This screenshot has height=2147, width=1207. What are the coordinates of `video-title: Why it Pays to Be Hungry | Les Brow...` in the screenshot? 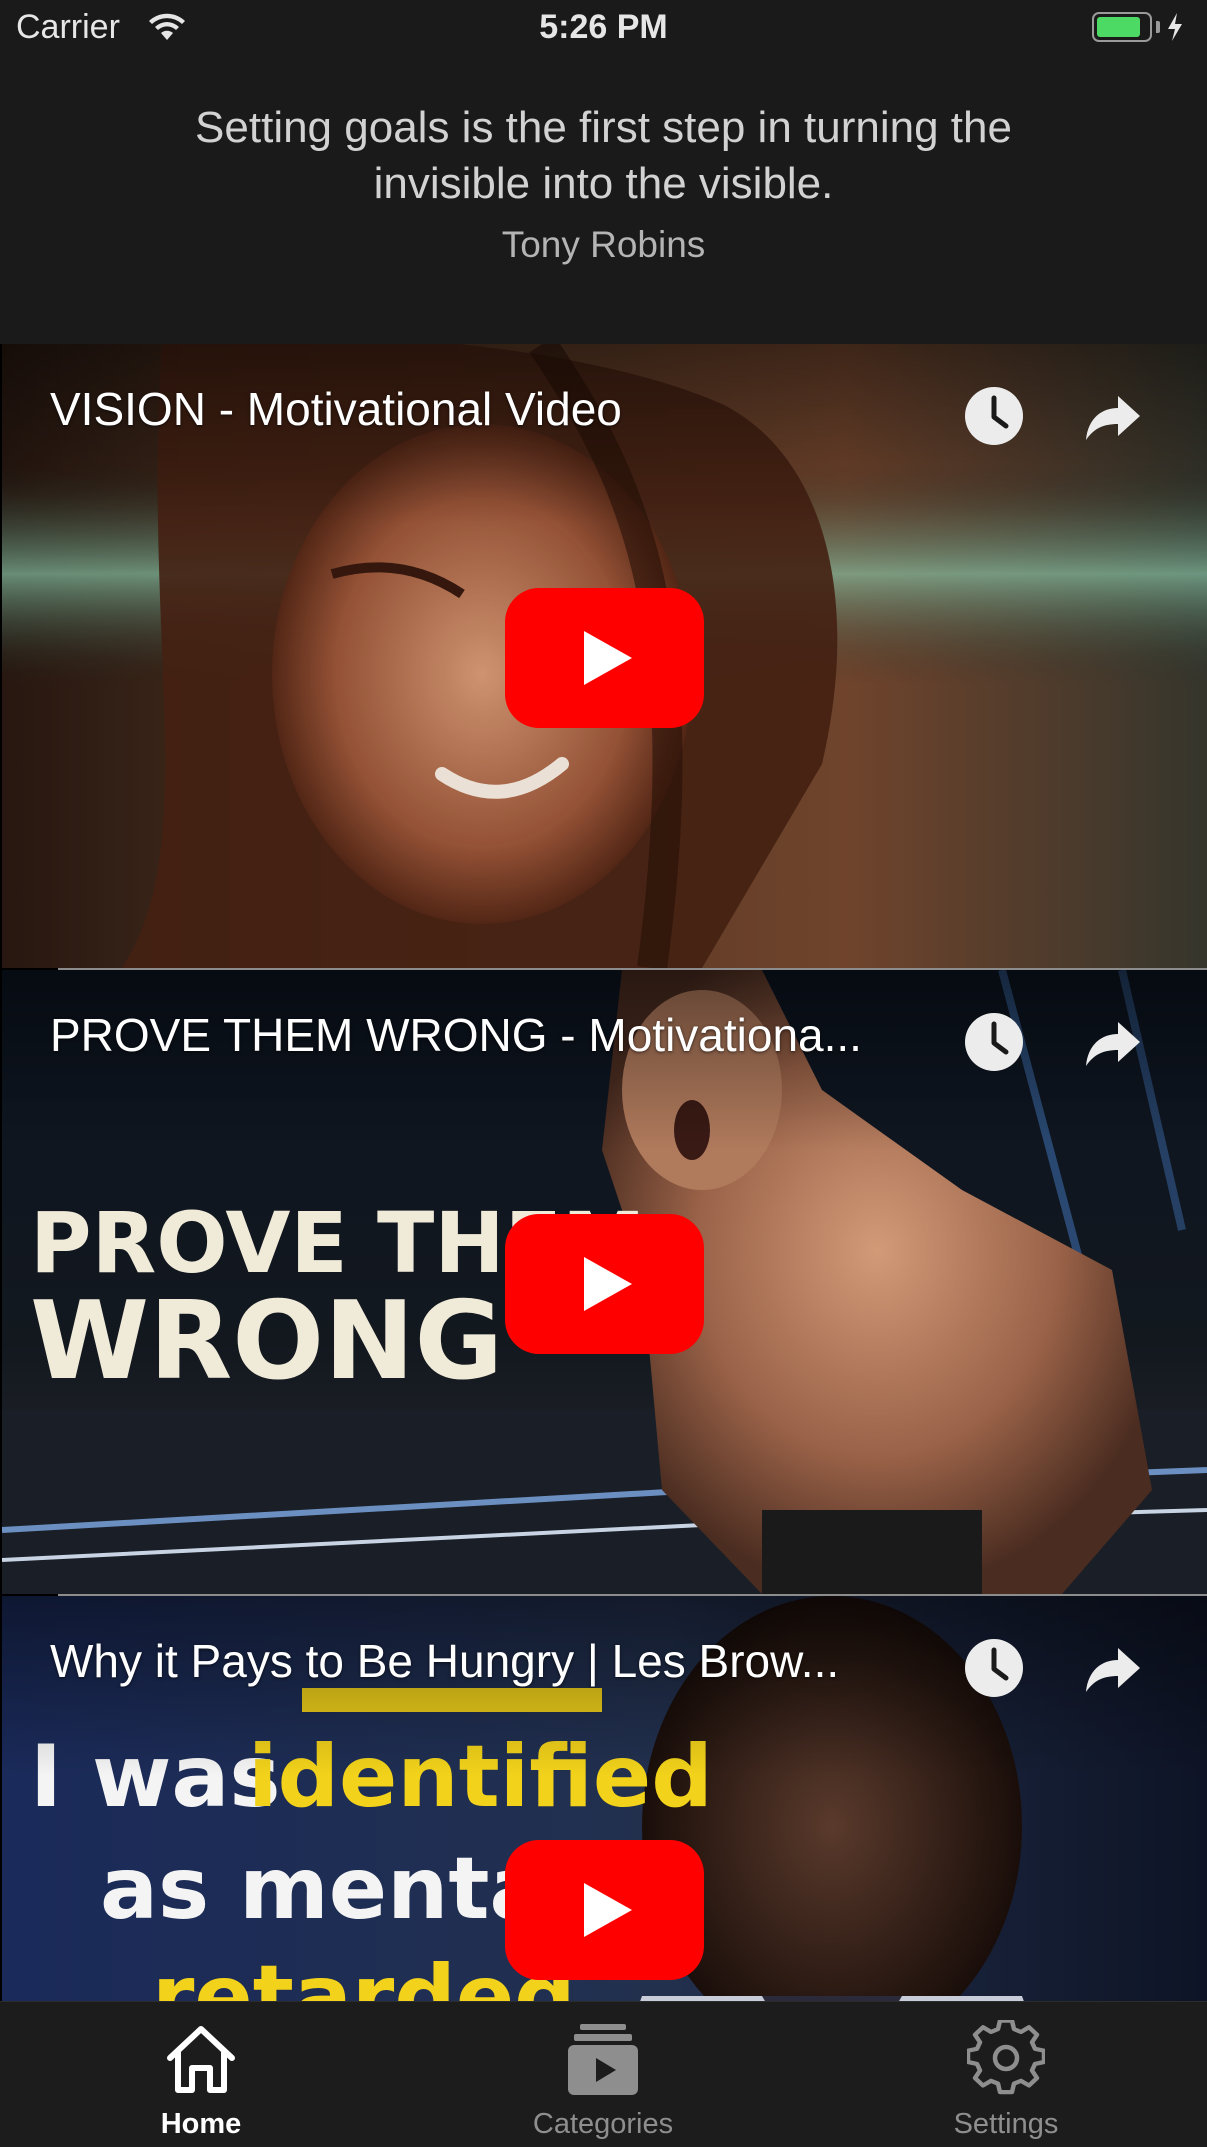 It's located at (490, 1661).